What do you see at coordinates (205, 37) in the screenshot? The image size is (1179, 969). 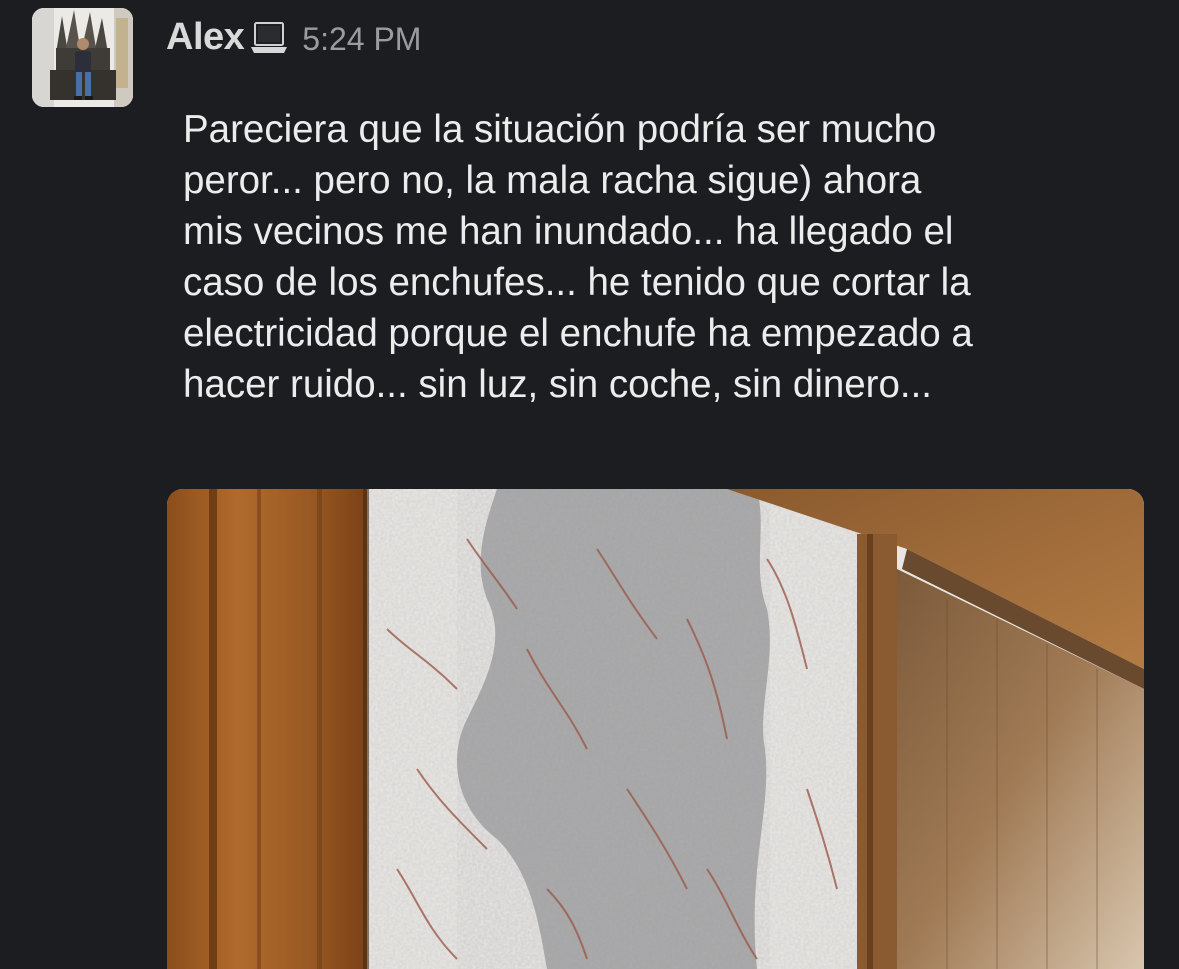 I see `author-name: Alex` at bounding box center [205, 37].